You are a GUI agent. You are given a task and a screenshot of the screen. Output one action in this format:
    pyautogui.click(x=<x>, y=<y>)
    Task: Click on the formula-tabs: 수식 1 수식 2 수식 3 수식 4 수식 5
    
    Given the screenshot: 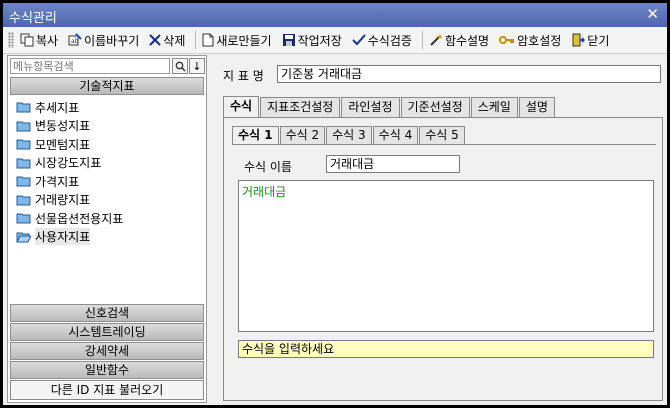 What is the action you would take?
    pyautogui.click(x=349, y=135)
    